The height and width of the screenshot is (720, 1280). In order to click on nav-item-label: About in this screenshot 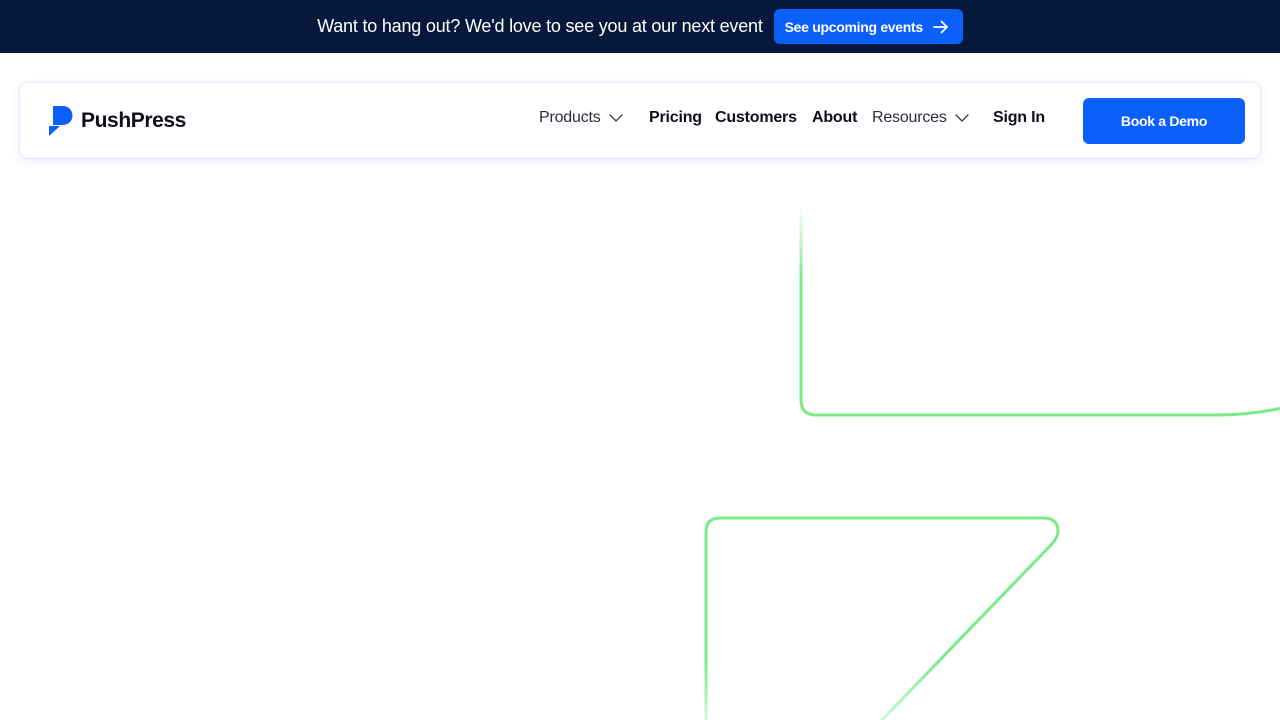, I will do `click(835, 117)`.